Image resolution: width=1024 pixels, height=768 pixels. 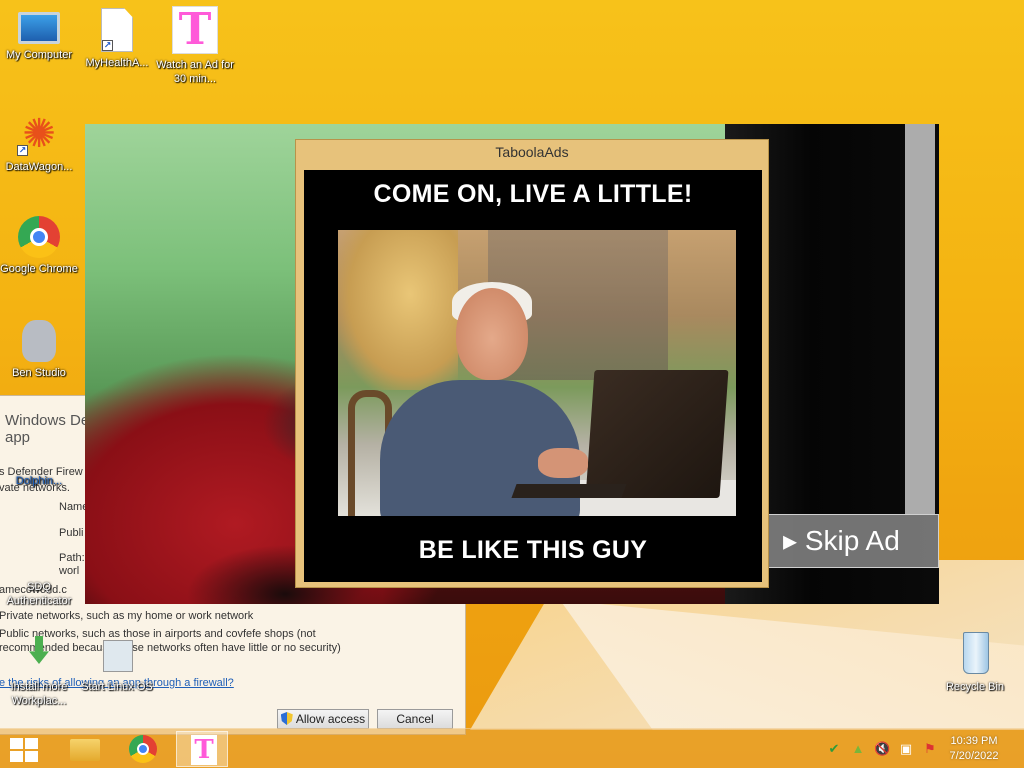 I want to click on play-arrow-icon: ▸, so click(x=790, y=540).